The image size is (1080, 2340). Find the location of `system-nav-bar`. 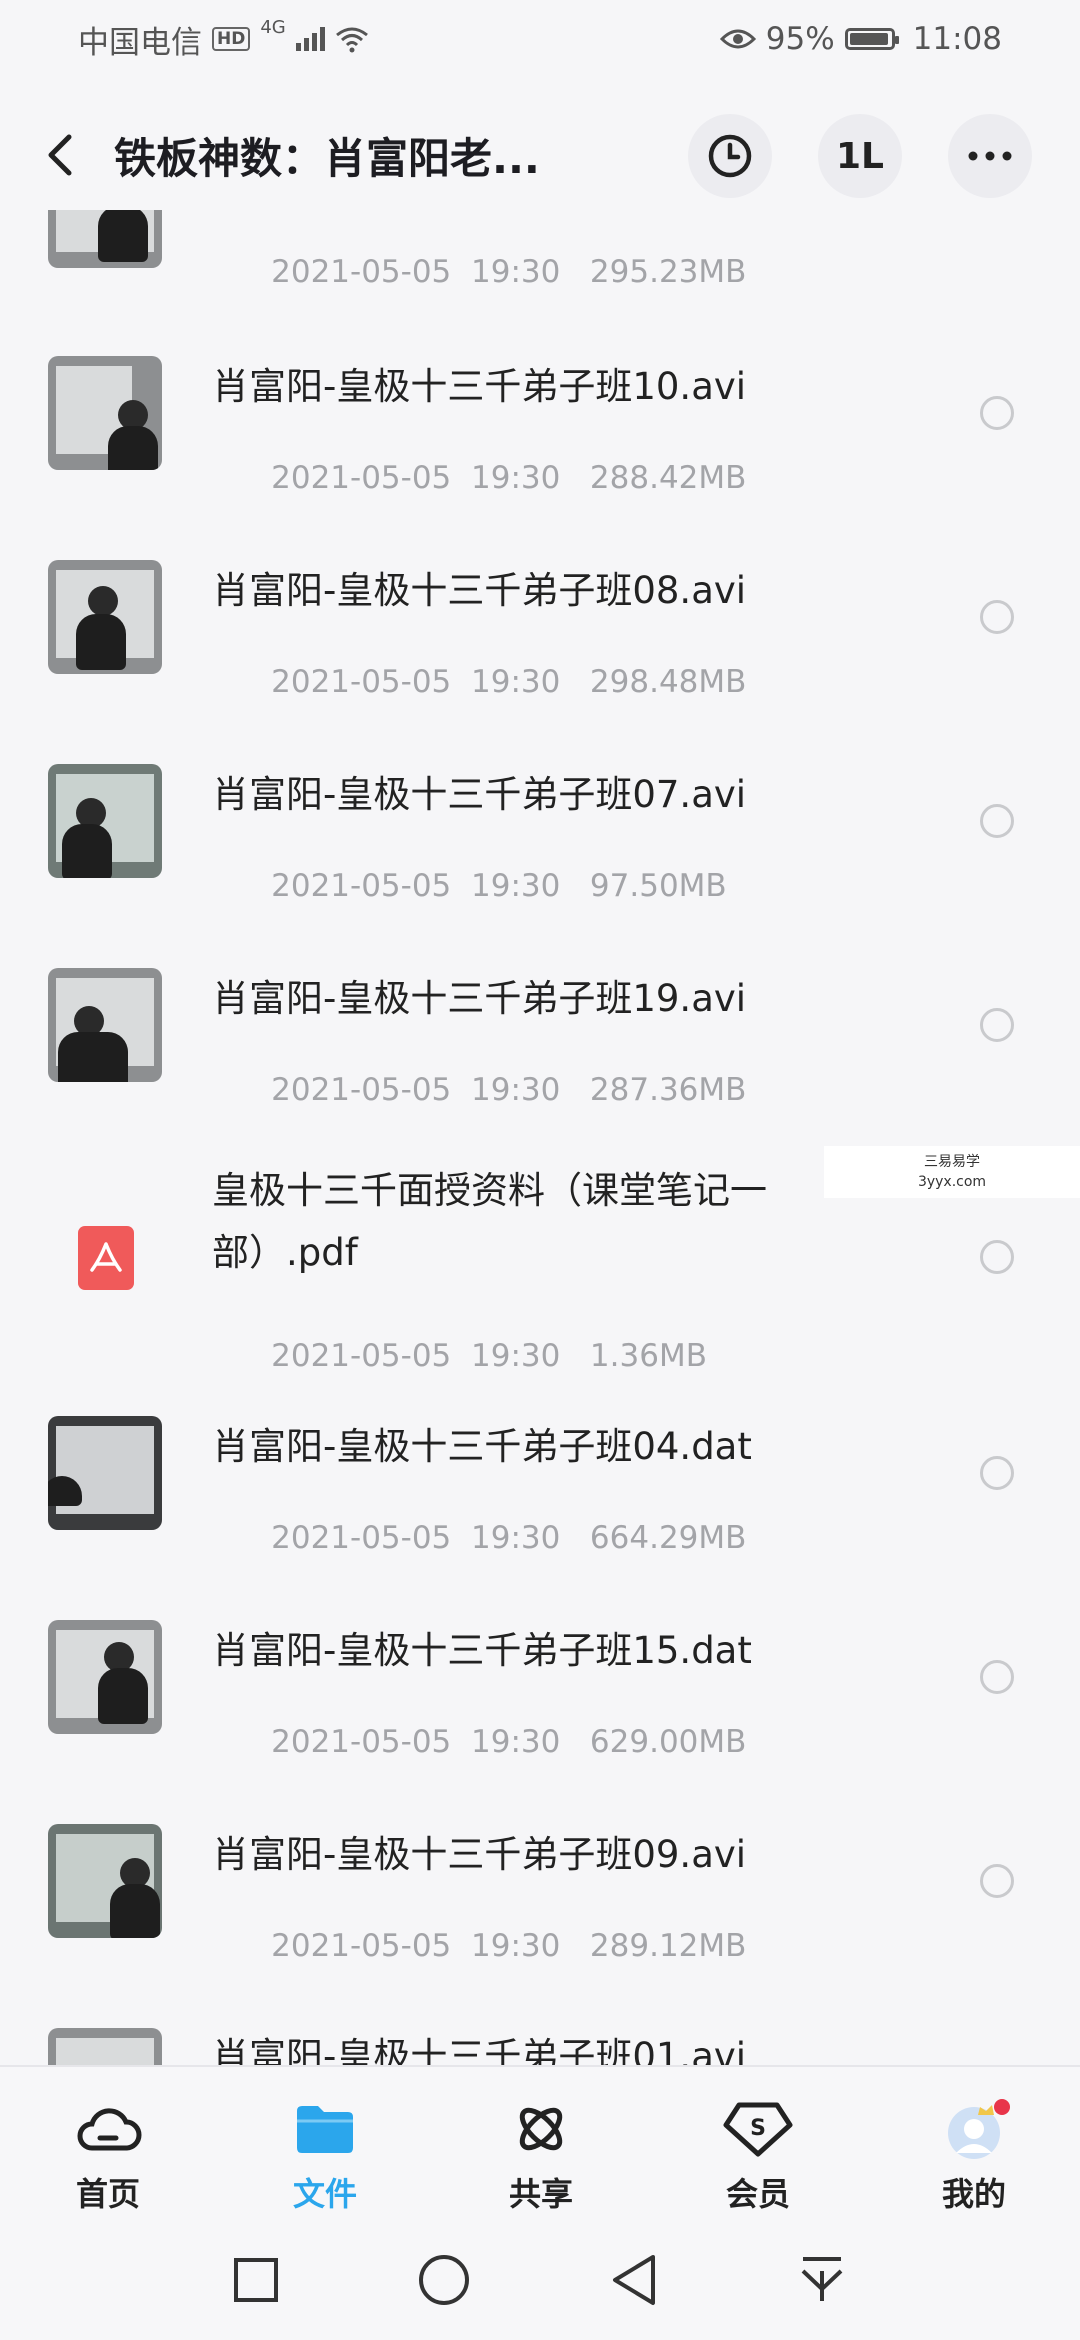

system-nav-bar is located at coordinates (540, 2280).